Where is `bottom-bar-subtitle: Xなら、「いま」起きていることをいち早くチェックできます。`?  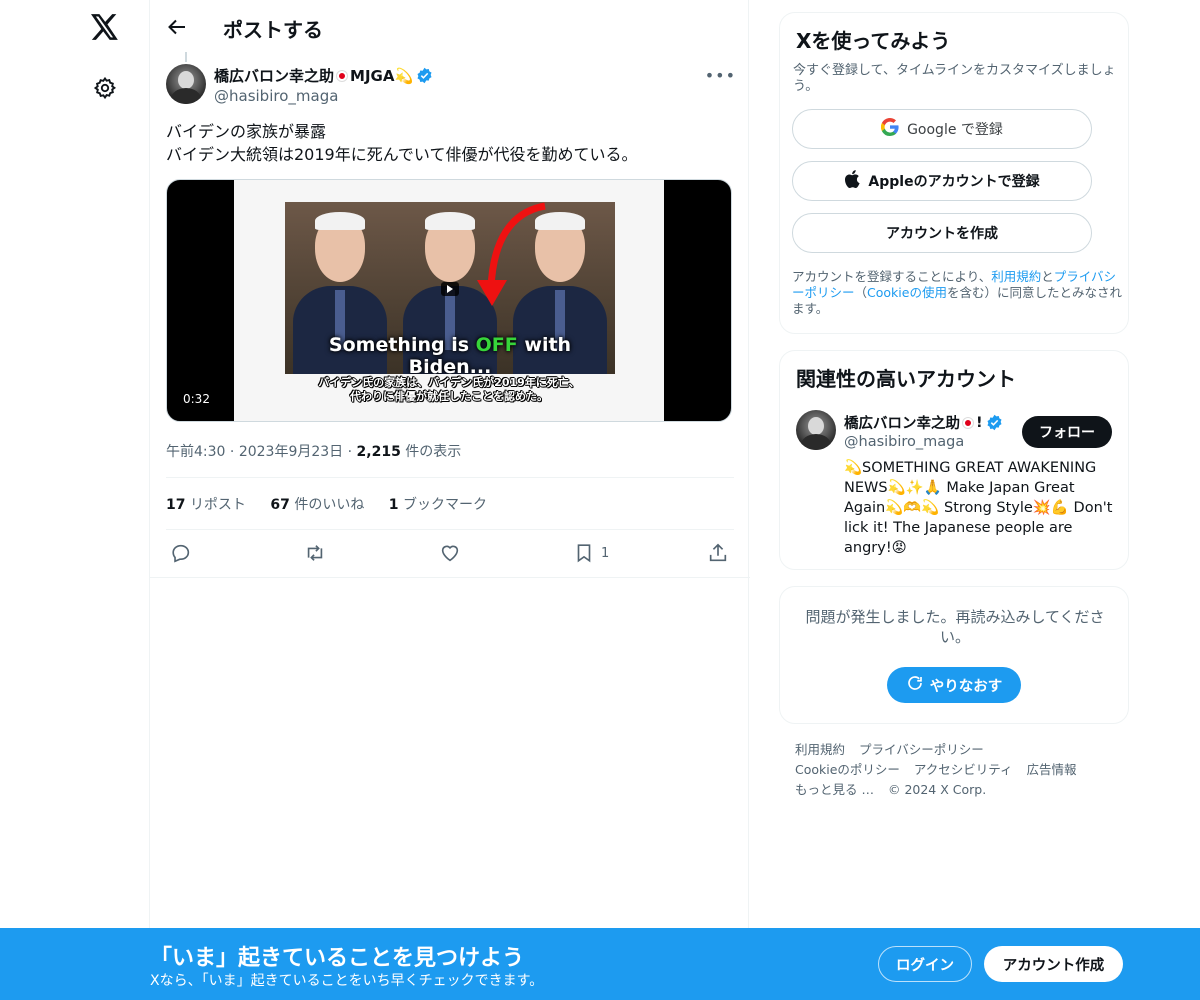 bottom-bar-subtitle: Xなら、「いま」起きていることをいち早くチェックできます。 is located at coordinates (347, 981).